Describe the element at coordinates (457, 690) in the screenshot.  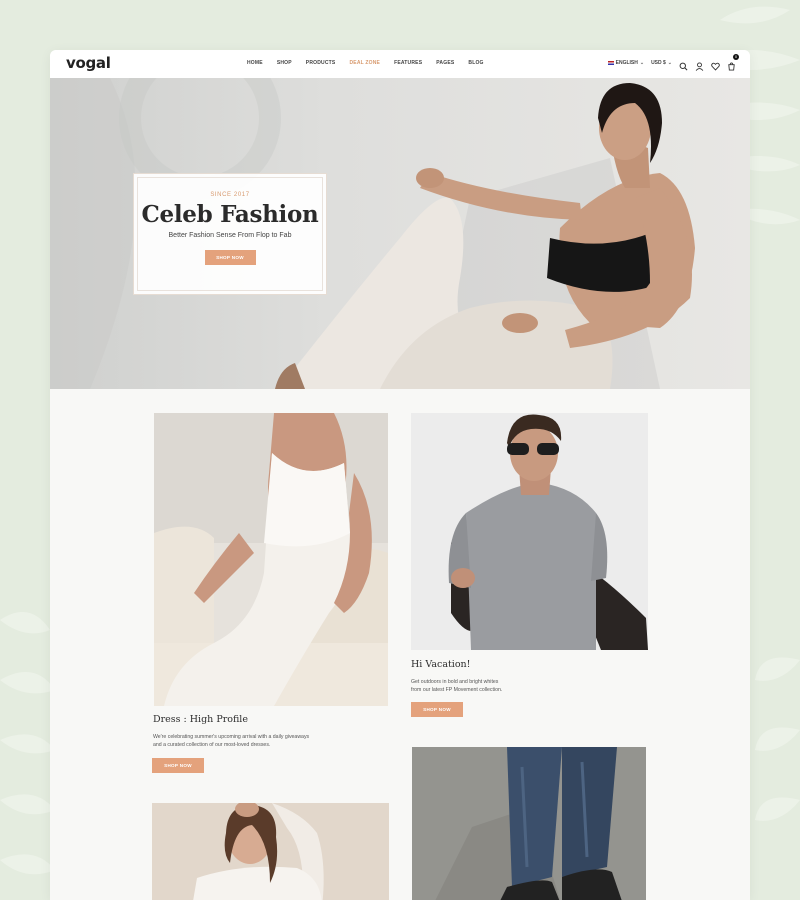
I see `card-desc-vacation-line2: from our latest FP Movement collection.` at that location.